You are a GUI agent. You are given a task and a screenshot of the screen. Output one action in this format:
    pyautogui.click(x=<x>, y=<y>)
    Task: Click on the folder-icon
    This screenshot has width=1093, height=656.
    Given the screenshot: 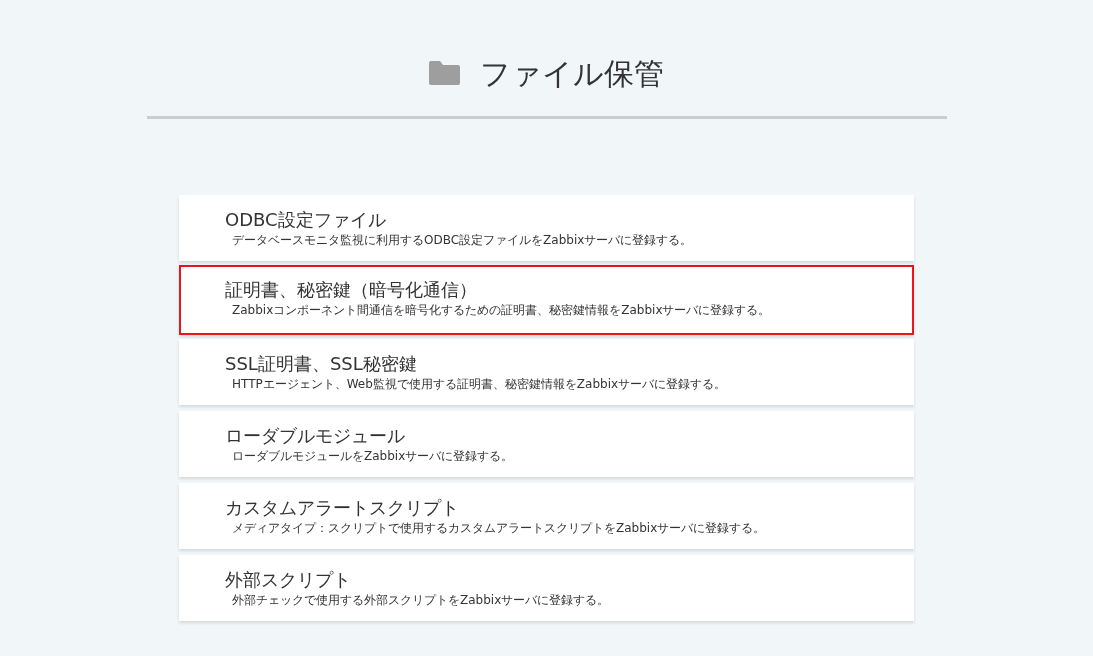 What is the action you would take?
    pyautogui.click(x=444, y=73)
    